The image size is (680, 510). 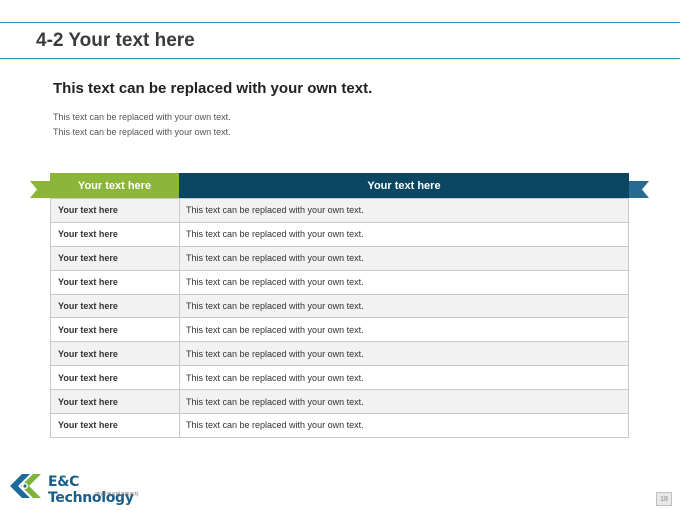 I want to click on table-header-col-2: Your text here, so click(x=404, y=185).